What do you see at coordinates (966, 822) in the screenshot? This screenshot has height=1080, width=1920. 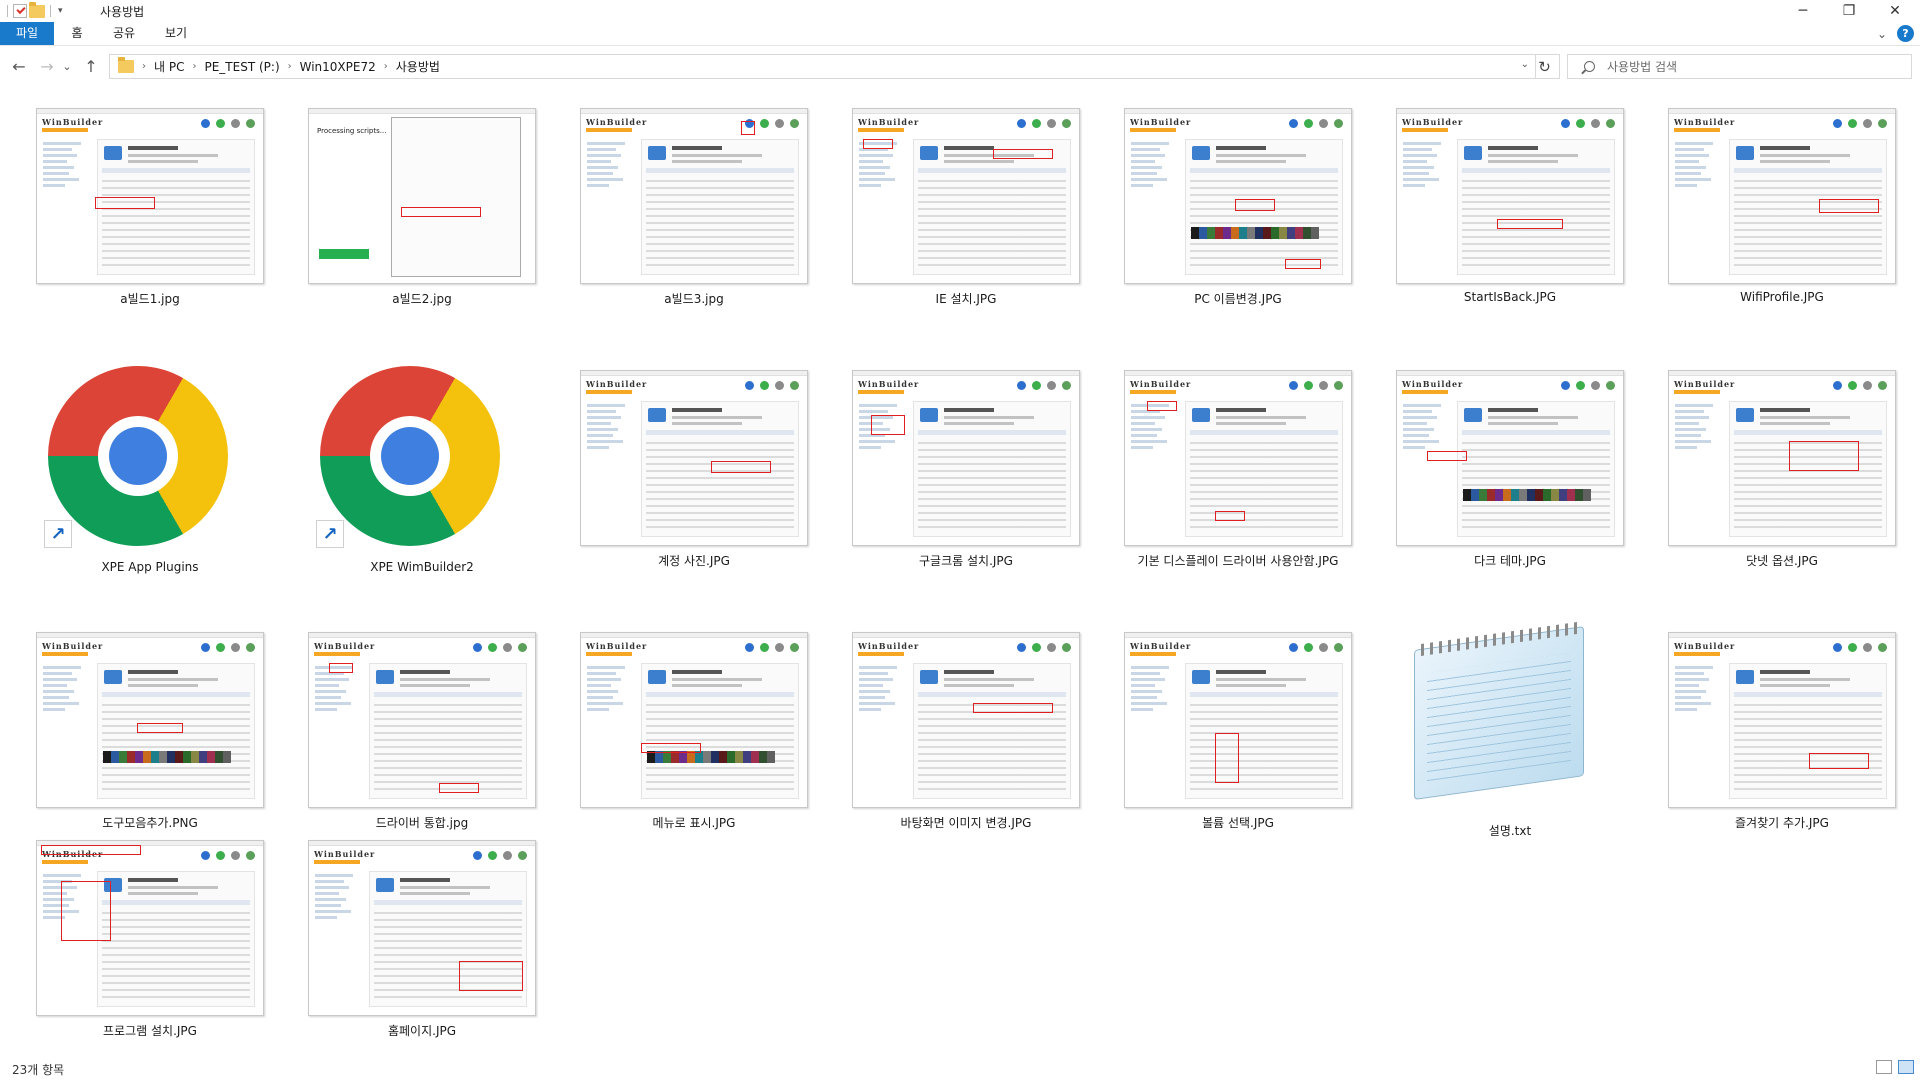 I see `file-name: 바탕화면 이미지 변경.JPG` at bounding box center [966, 822].